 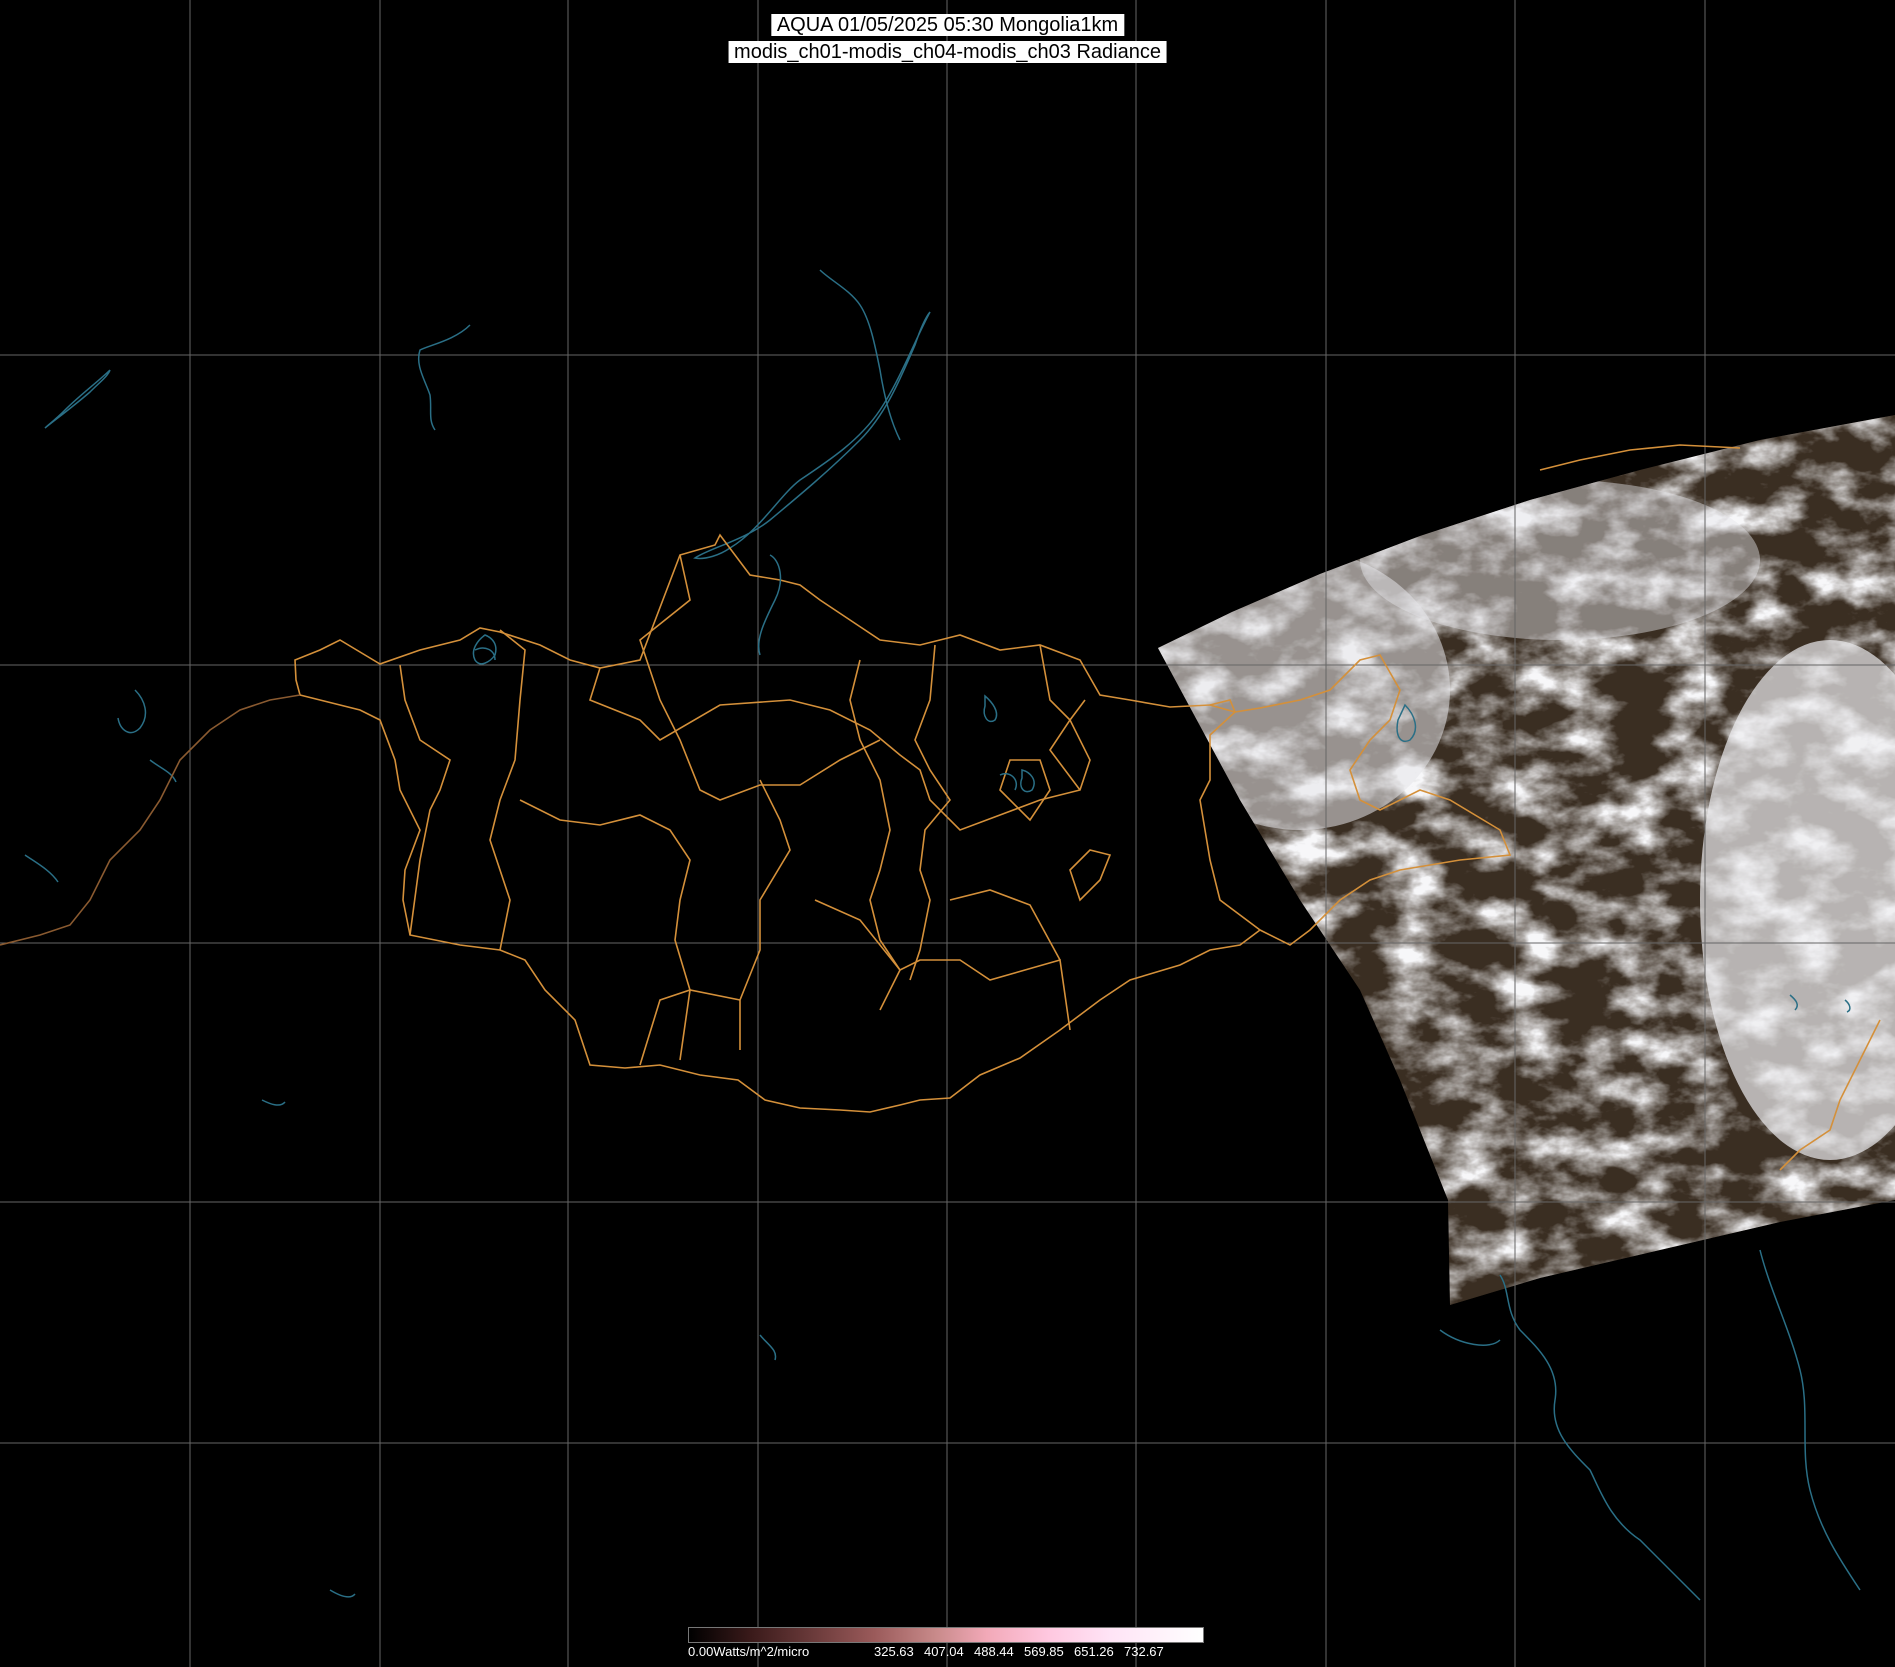 What do you see at coordinates (994, 1651) in the screenshot?
I see `colorbar-tick: 488.44` at bounding box center [994, 1651].